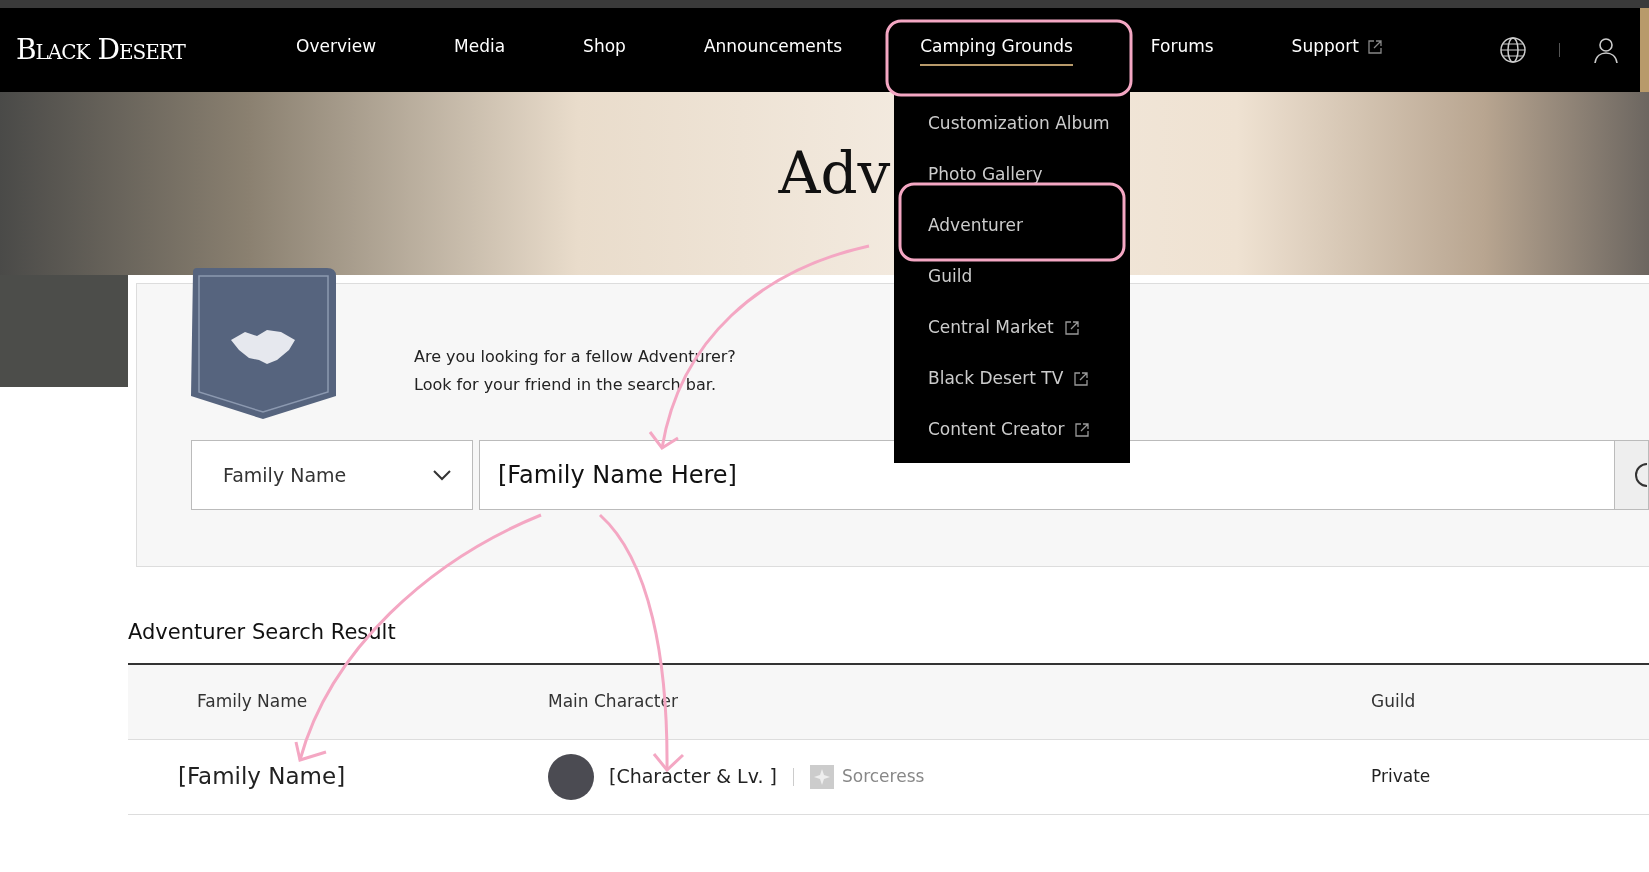 This screenshot has height=872, width=1649. Describe the element at coordinates (1401, 775) in the screenshot. I see `guild-name: Private` at that location.